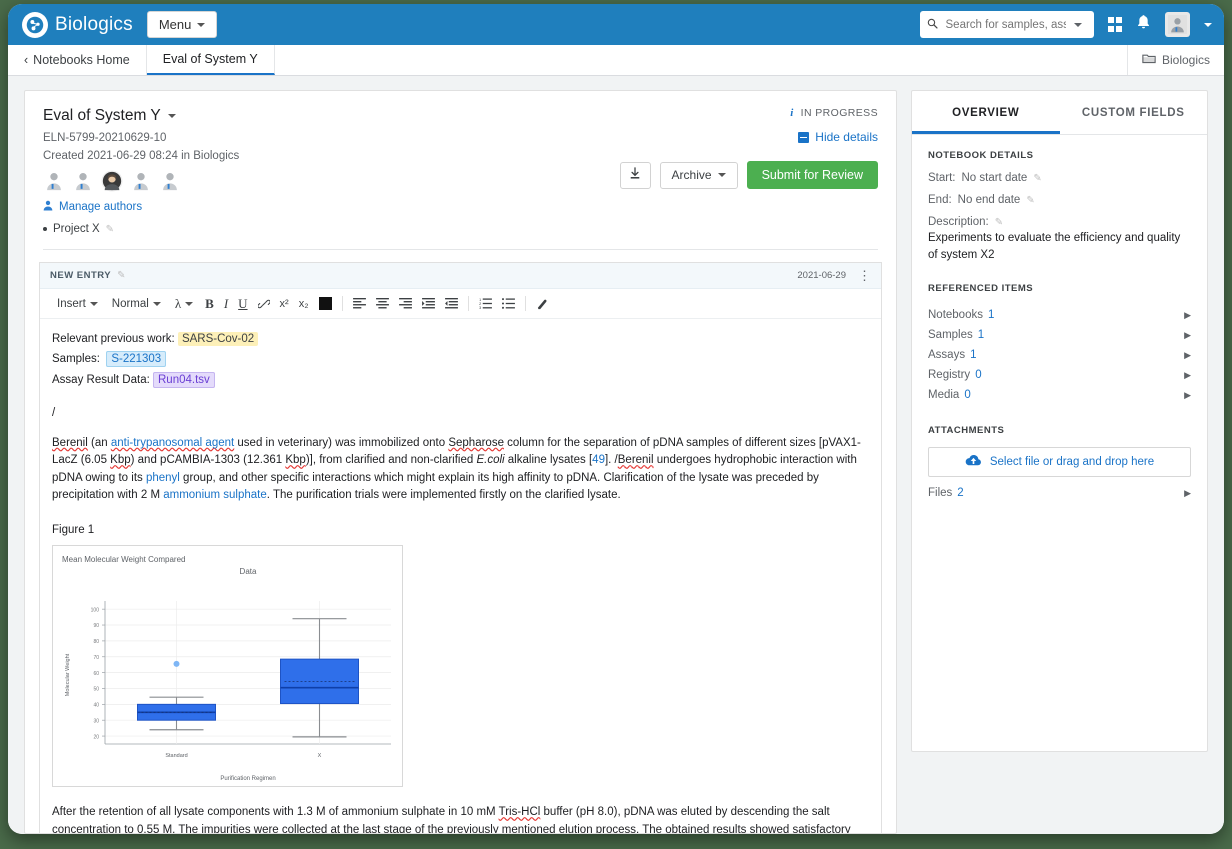 This screenshot has height=849, width=1232. I want to click on referenced-item-label: Assays, so click(947, 355).